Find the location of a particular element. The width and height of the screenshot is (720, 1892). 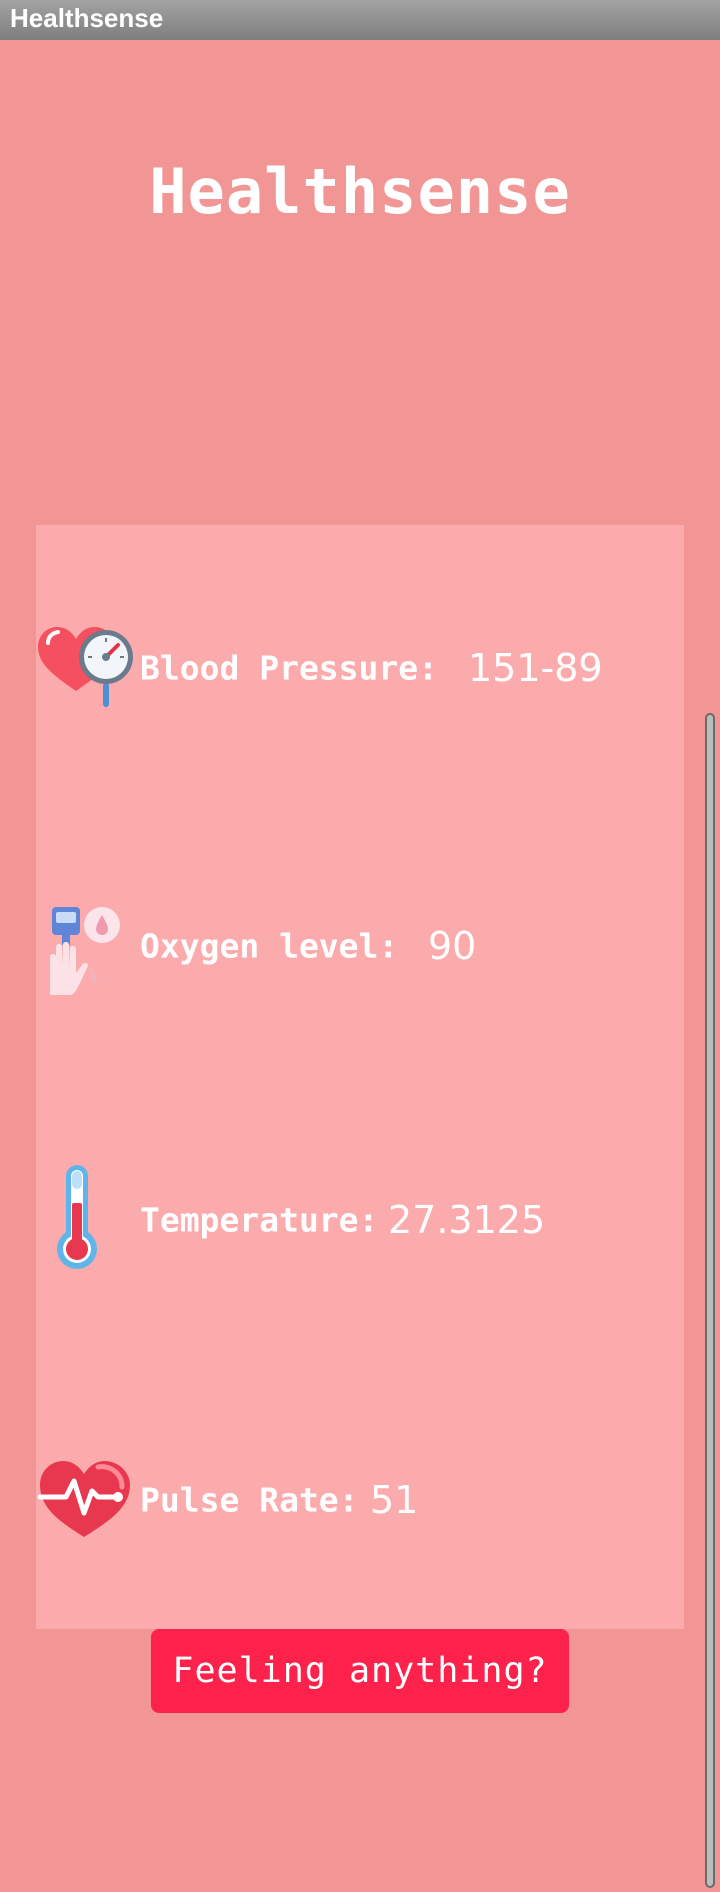

window-titlebar: Healthsense is located at coordinates (360, 20).